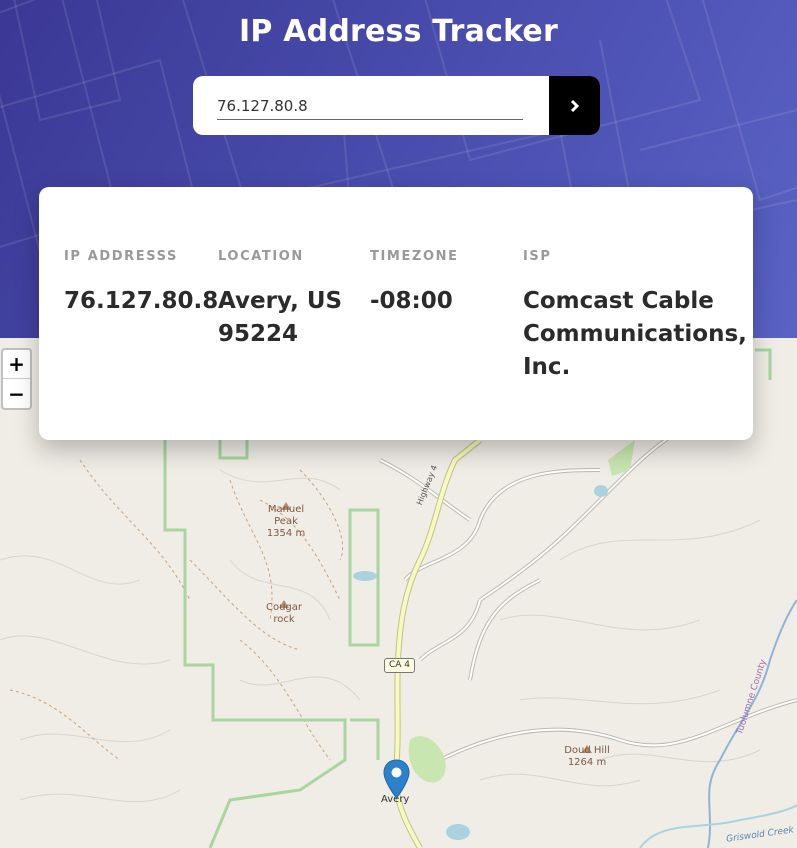 The height and width of the screenshot is (848, 797). I want to click on ip-address-section: IP ADDRESSS 76.127.80.8, so click(141, 283).